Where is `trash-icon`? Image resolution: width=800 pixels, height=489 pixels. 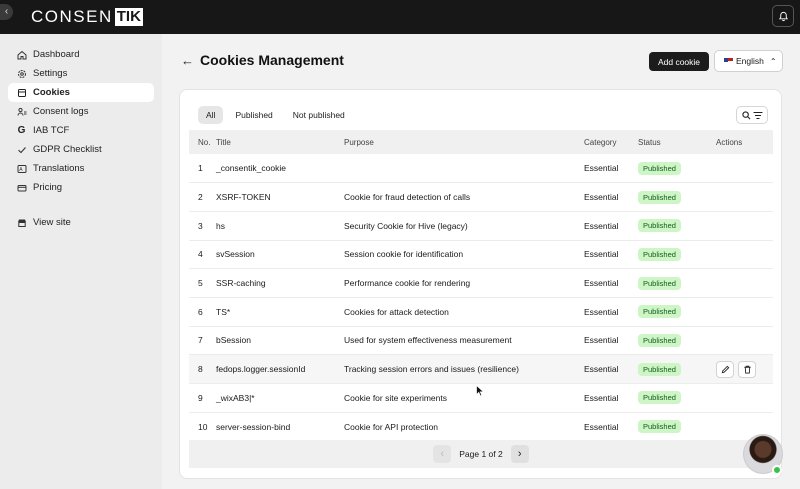 trash-icon is located at coordinates (747, 369).